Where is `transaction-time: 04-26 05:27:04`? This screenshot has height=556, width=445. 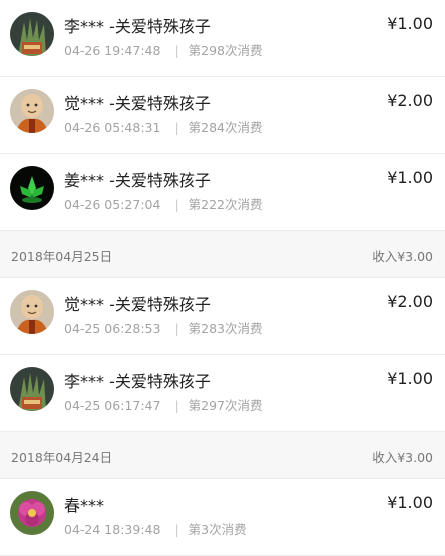
transaction-time: 04-26 05:27:04 is located at coordinates (112, 204).